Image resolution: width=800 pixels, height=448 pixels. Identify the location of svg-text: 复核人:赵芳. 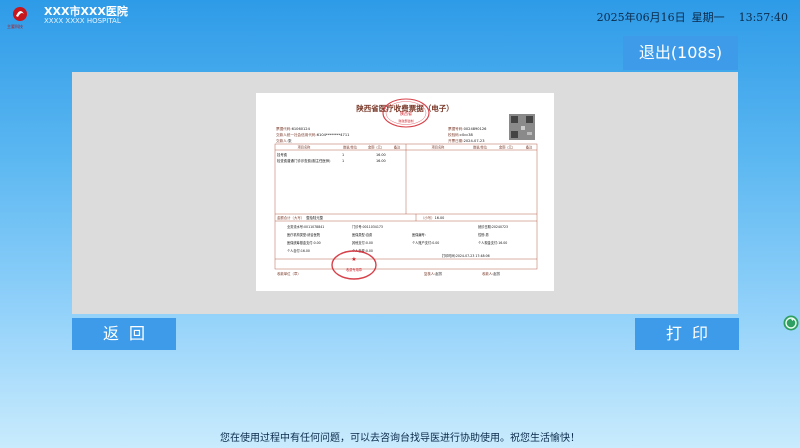
(433, 273).